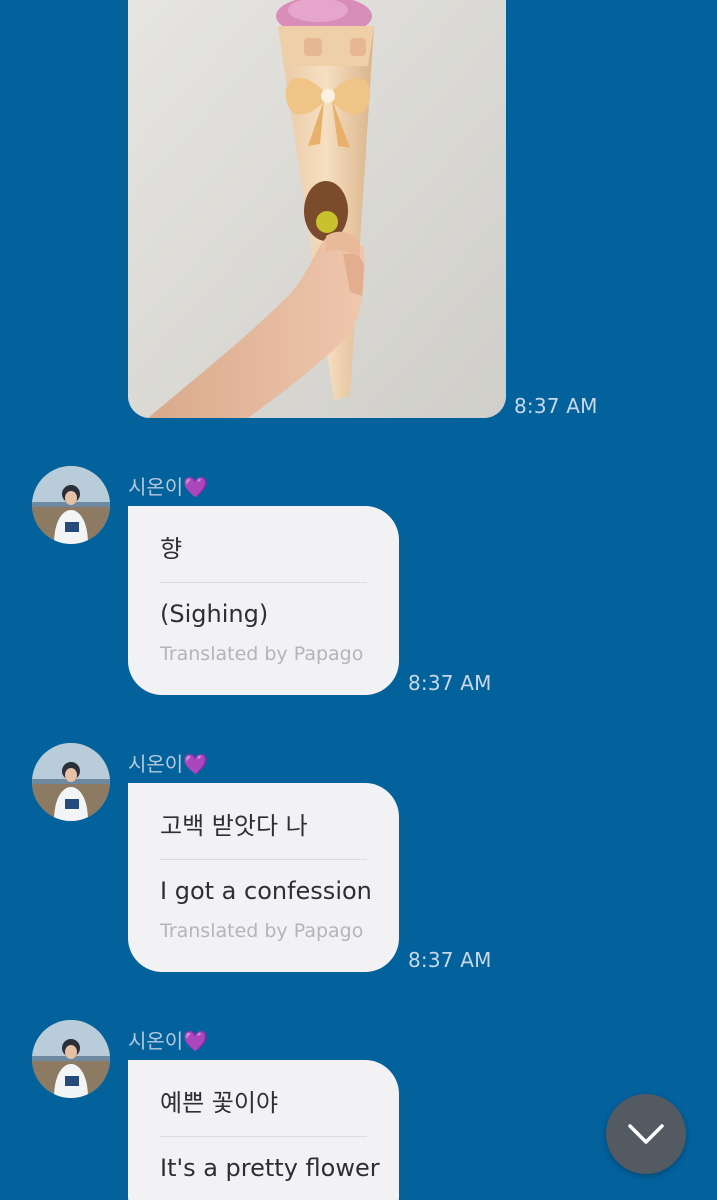  Describe the element at coordinates (234, 826) in the screenshot. I see `original-text: 고백 받앗다 나` at that location.